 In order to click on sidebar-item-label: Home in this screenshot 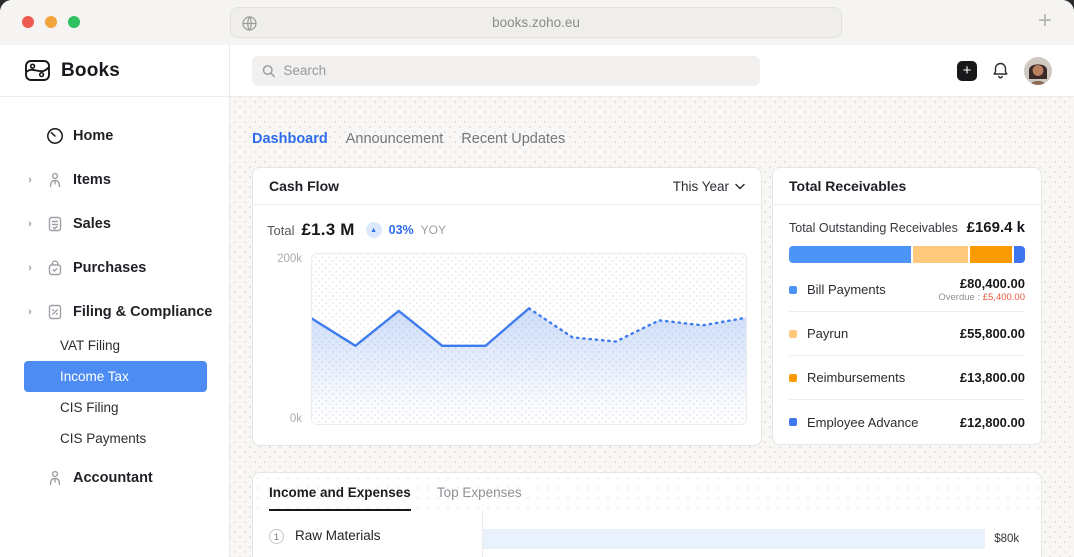, I will do `click(93, 136)`.